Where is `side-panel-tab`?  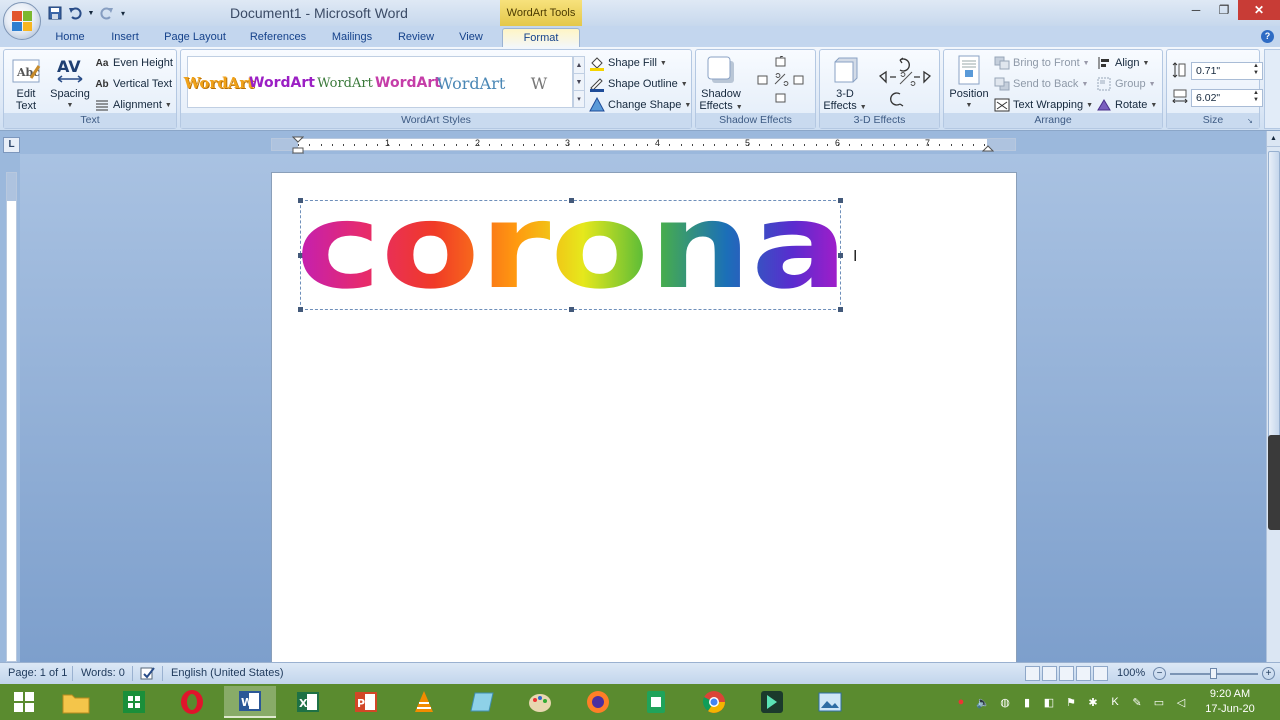
side-panel-tab is located at coordinates (1274, 482).